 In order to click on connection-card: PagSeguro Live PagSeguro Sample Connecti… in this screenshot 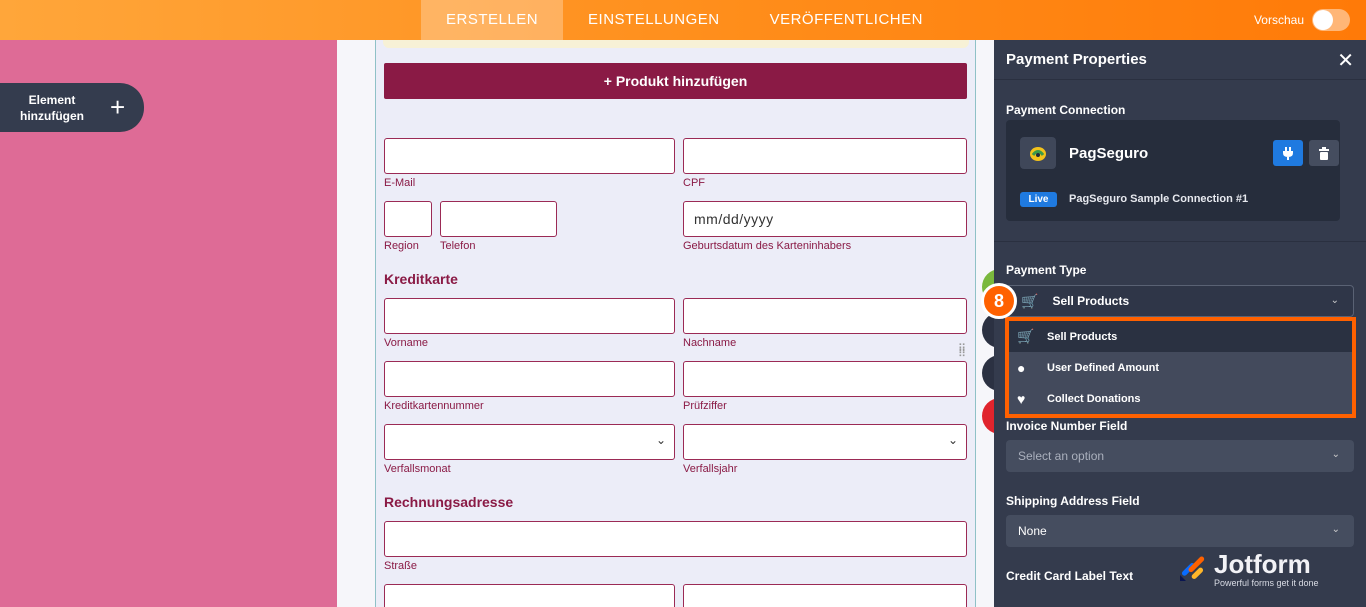, I will do `click(1173, 170)`.